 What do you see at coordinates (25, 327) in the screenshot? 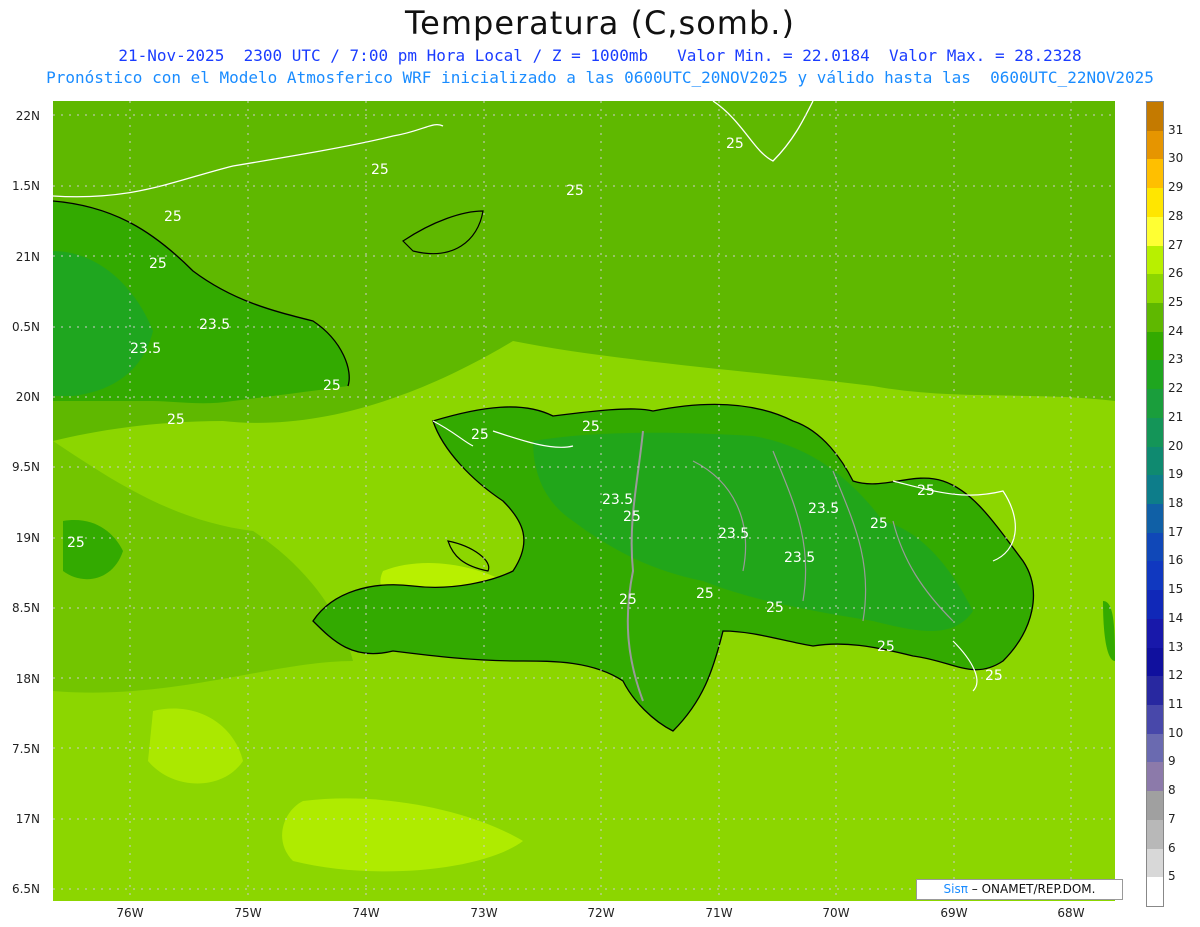
I see `lat-label: 0.5N` at bounding box center [25, 327].